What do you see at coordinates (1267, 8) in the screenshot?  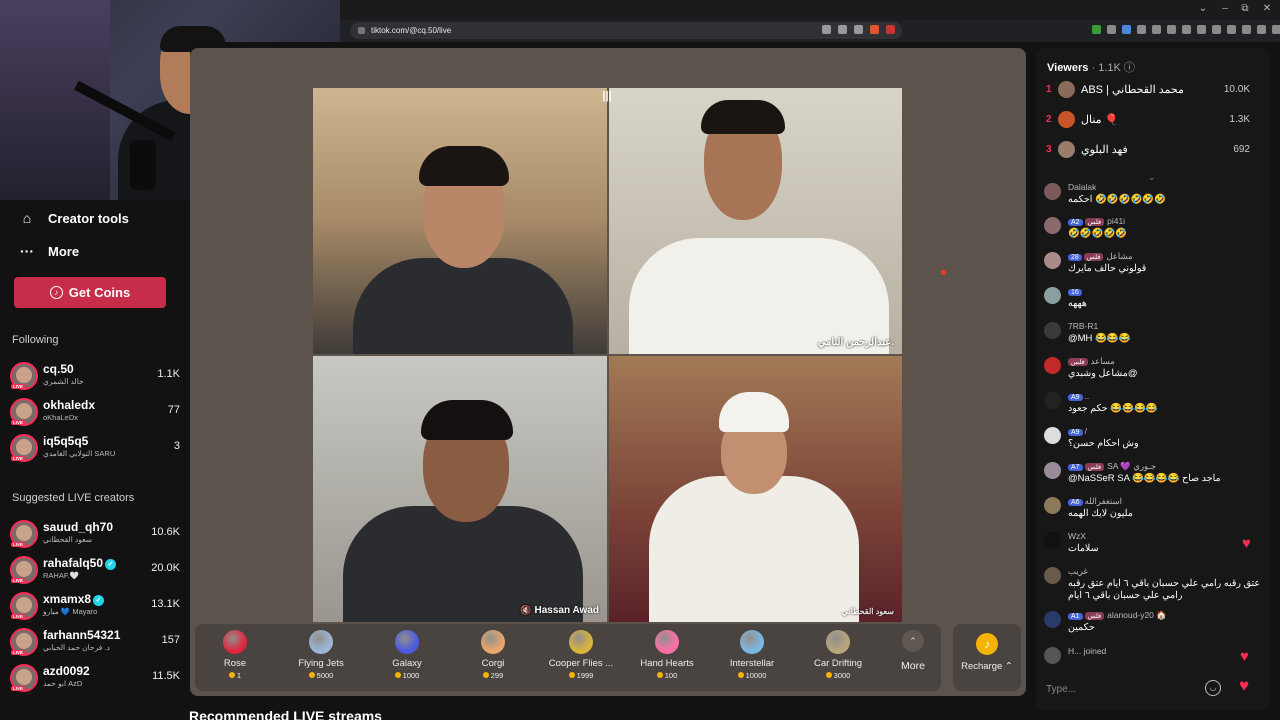 I see `close-icon: ✕` at bounding box center [1267, 8].